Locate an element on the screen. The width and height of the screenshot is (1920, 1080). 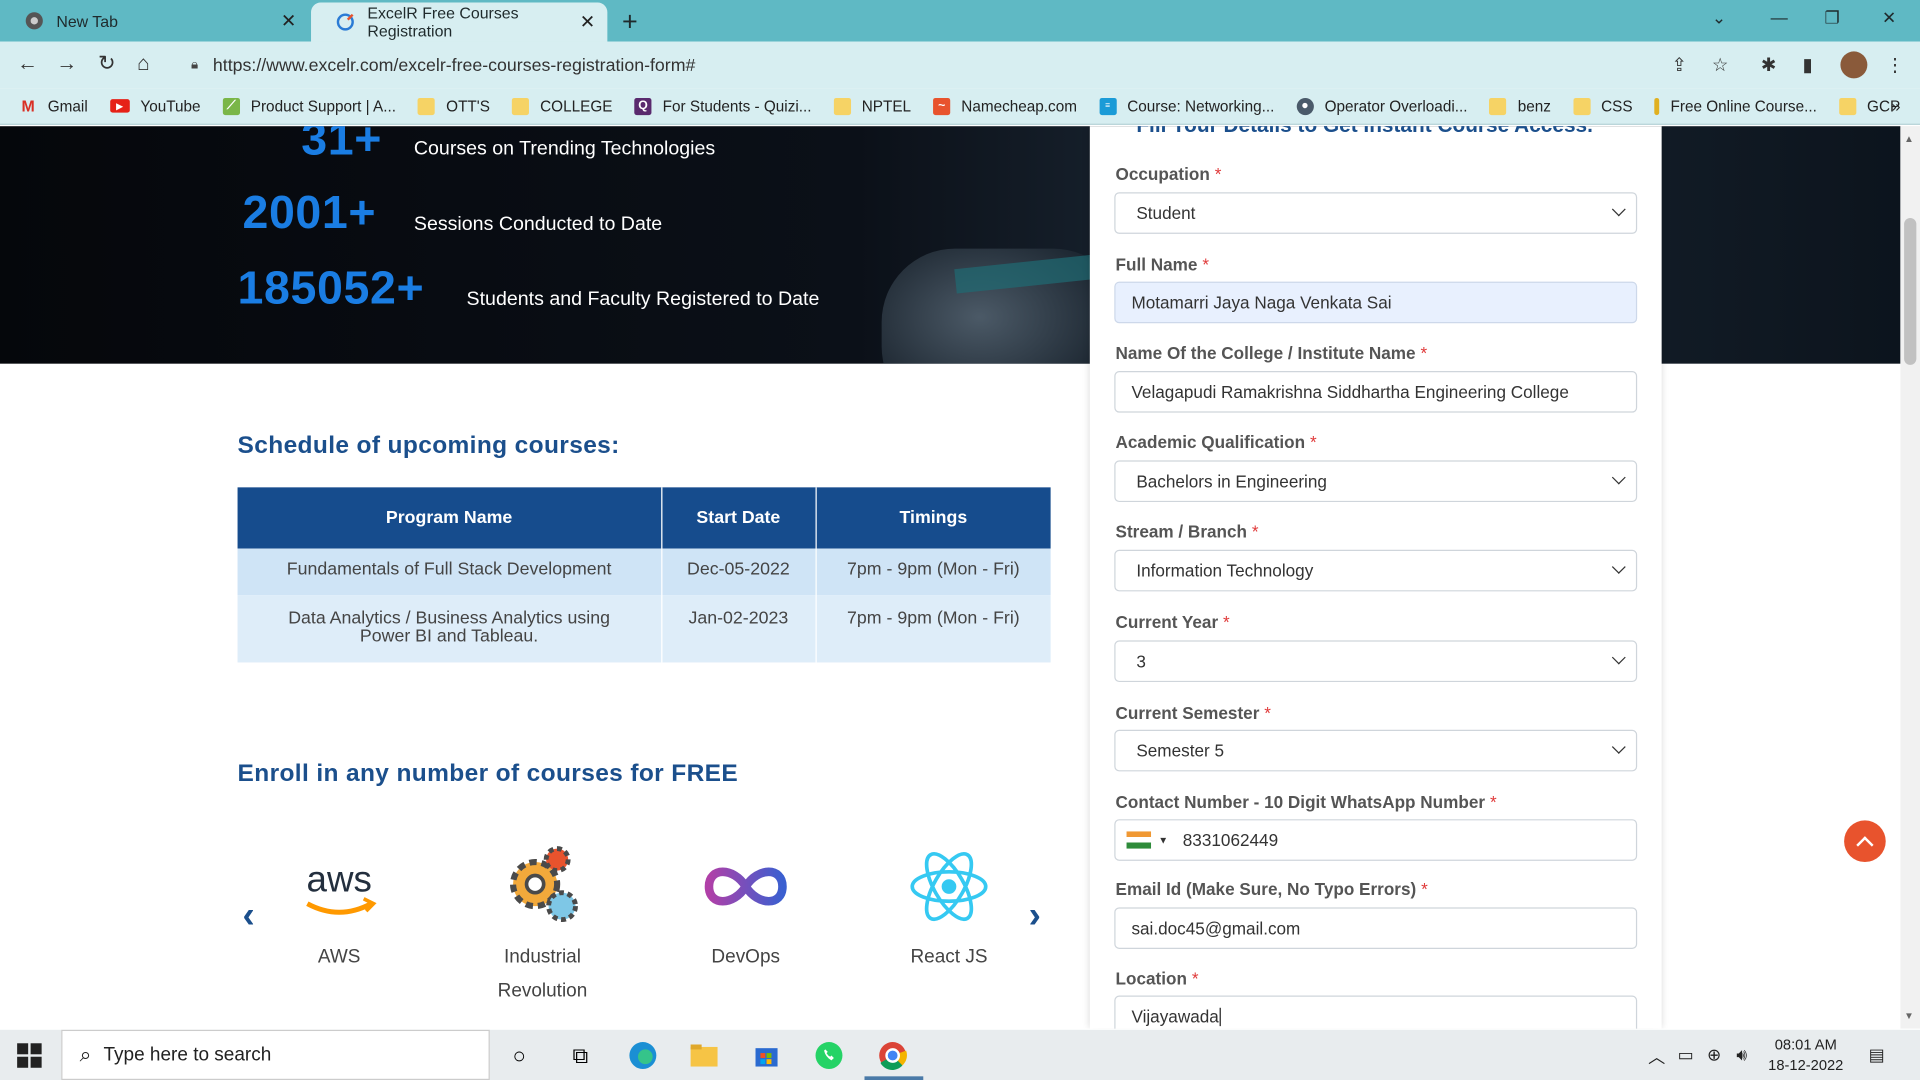
qualification-select: Bachelors in Engineering is located at coordinates (1376, 481).